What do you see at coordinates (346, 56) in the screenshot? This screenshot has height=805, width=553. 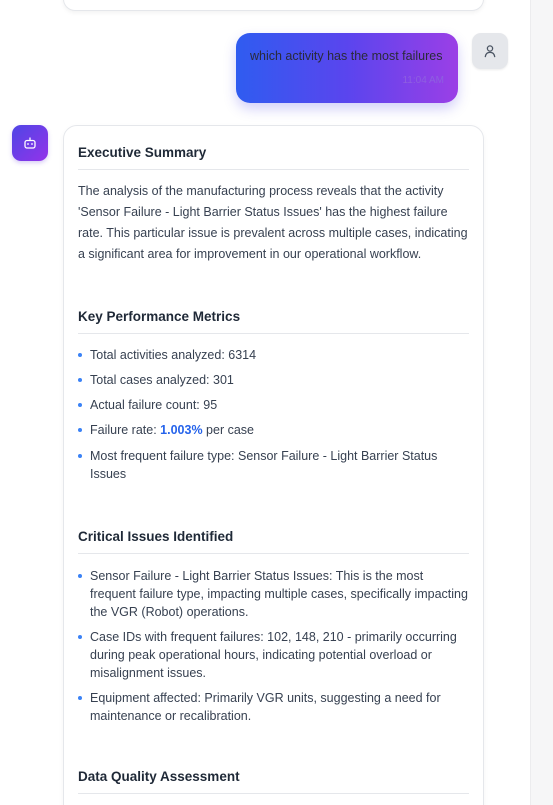 I see `user-message-text: which activity has the most failures` at bounding box center [346, 56].